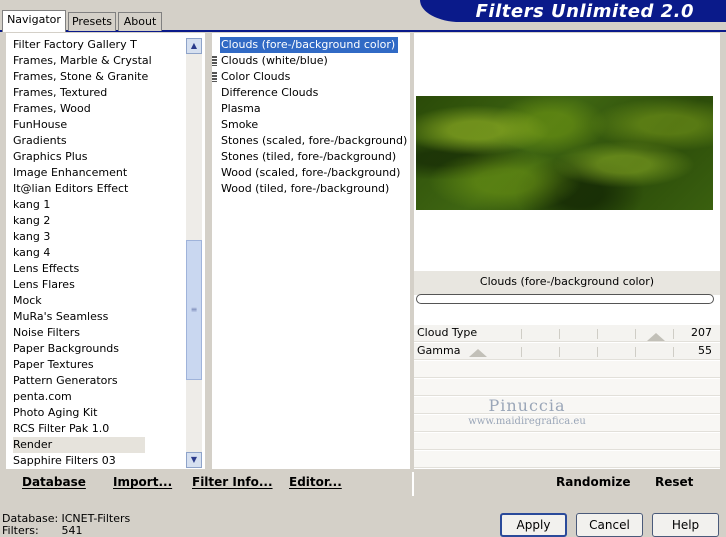  I want to click on category-item: Graphics Plus, so click(82, 157).